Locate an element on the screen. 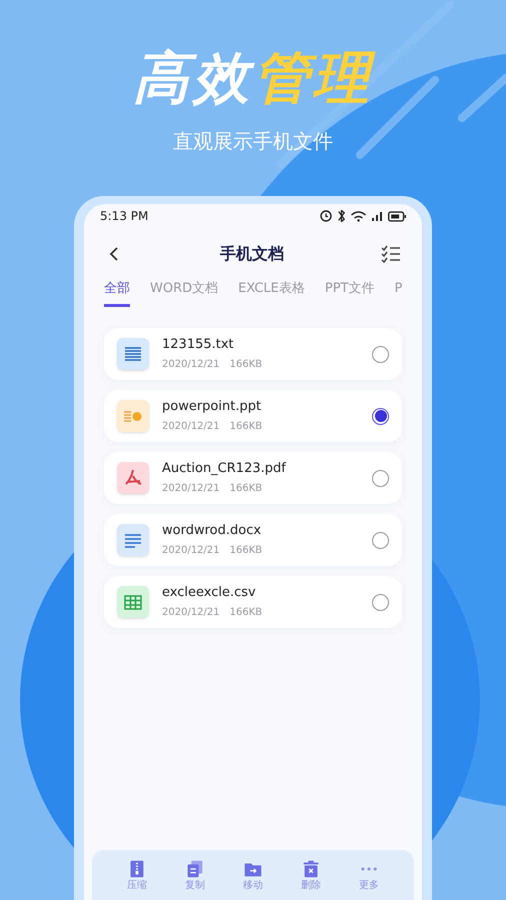 The image size is (506, 900). file-card: Auction_CR123.pdf 2020/12/21 166KB is located at coordinates (253, 478).